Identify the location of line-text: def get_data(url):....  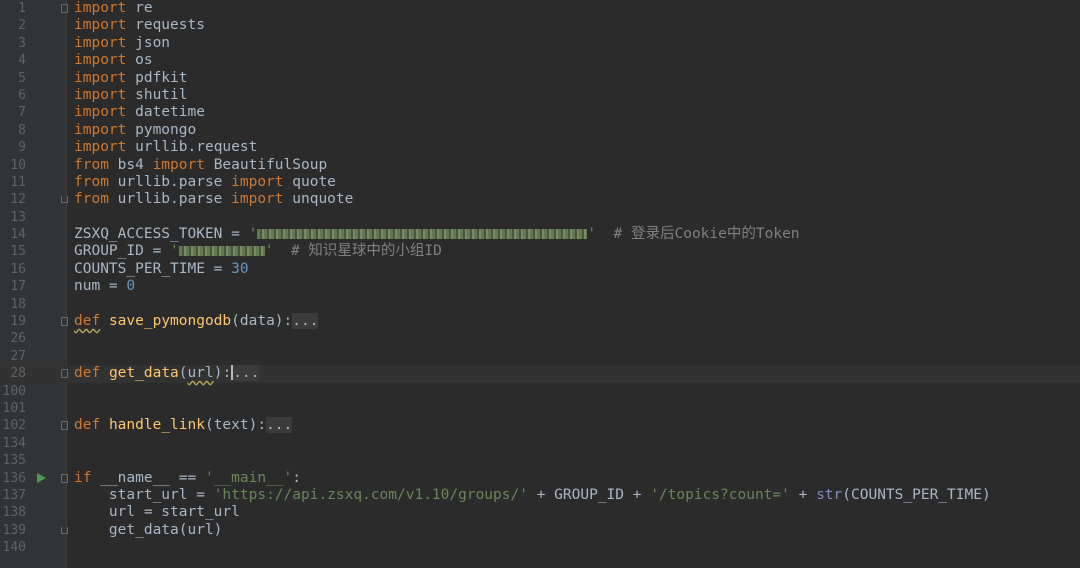
(167, 373).